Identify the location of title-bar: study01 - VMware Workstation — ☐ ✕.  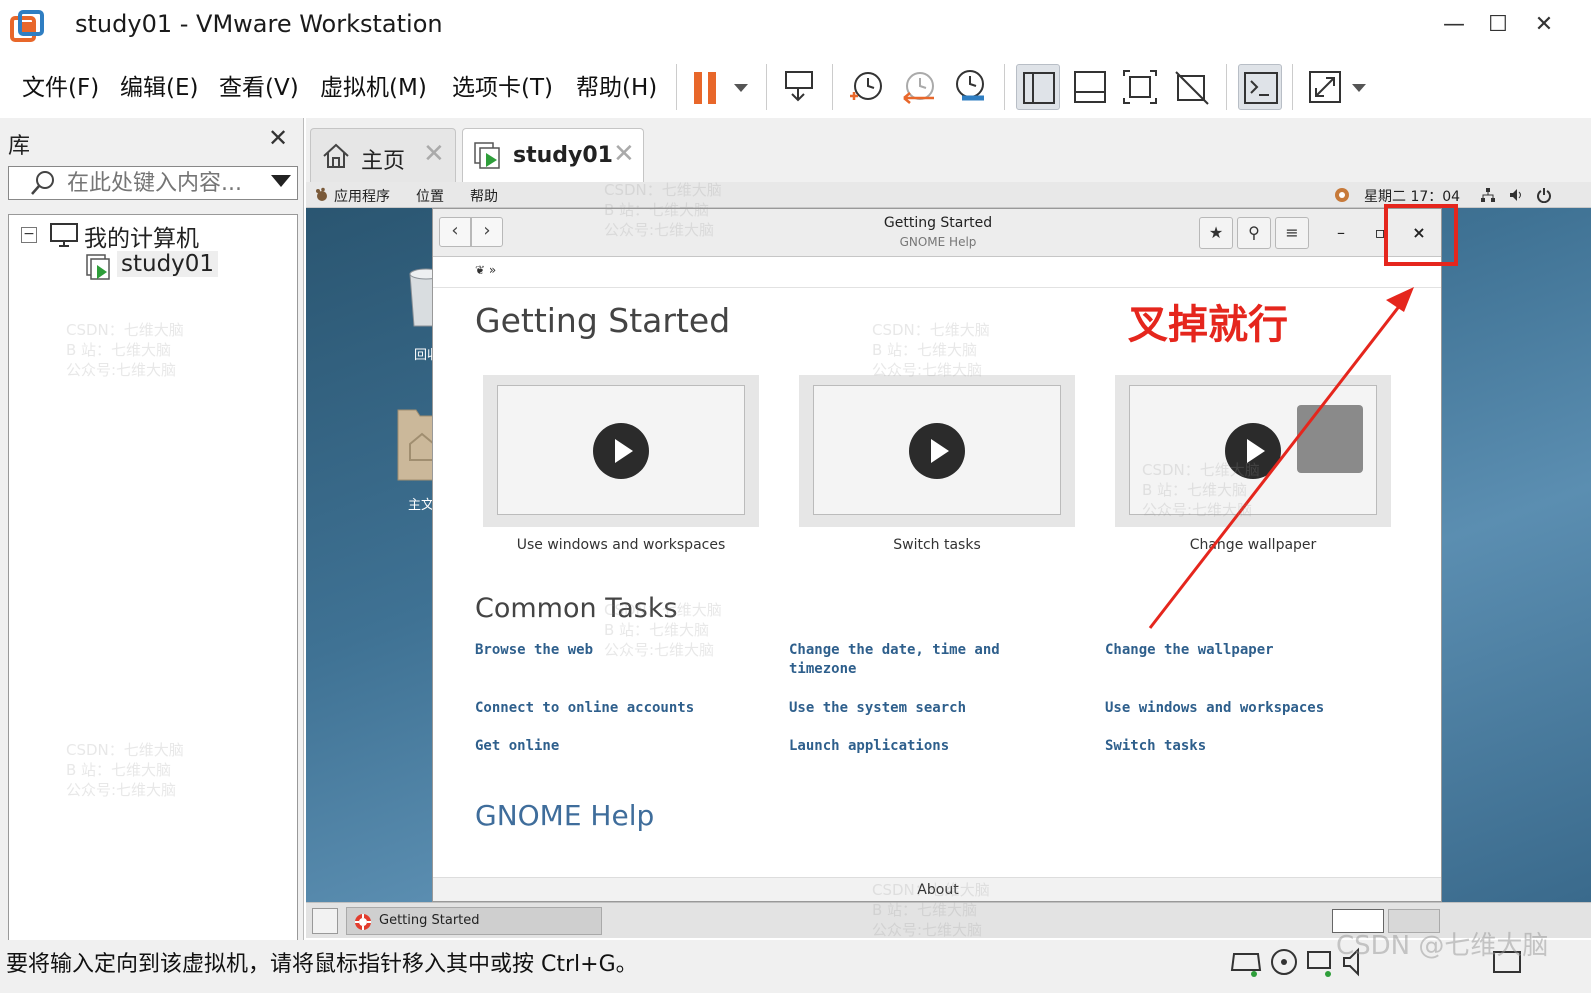
(795, 26).